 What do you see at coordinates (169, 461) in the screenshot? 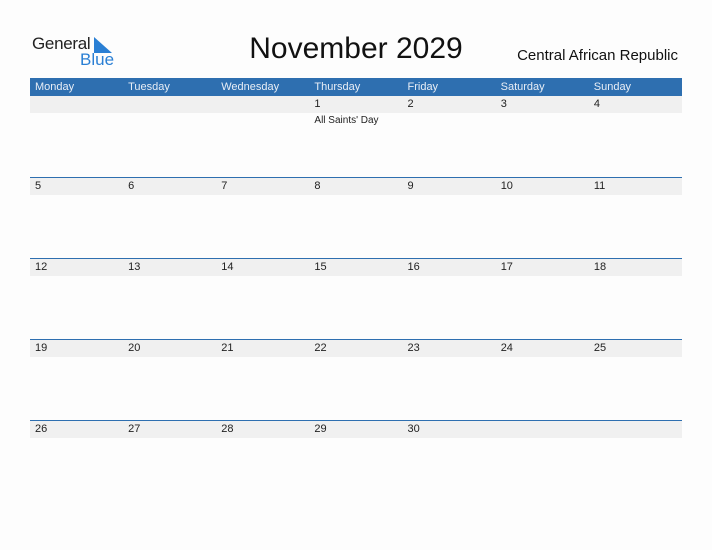
I see `day-cell: 27` at bounding box center [169, 461].